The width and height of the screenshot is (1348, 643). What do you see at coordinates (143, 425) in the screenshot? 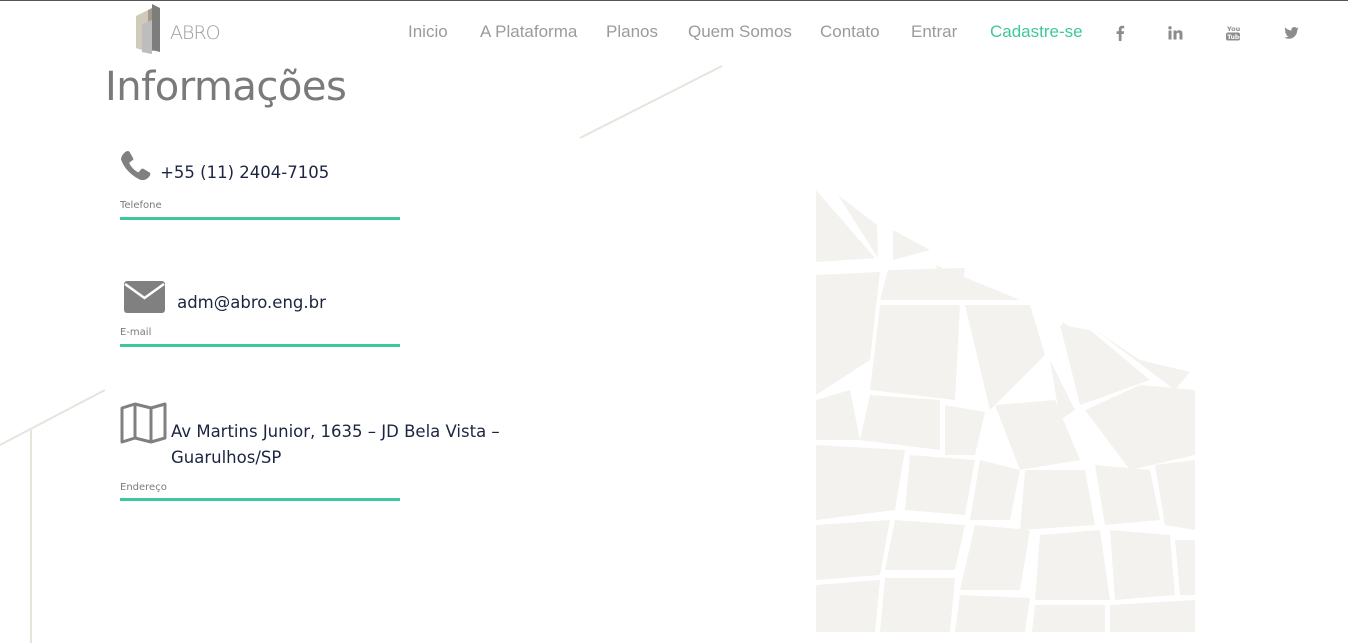
I see `map-icon` at bounding box center [143, 425].